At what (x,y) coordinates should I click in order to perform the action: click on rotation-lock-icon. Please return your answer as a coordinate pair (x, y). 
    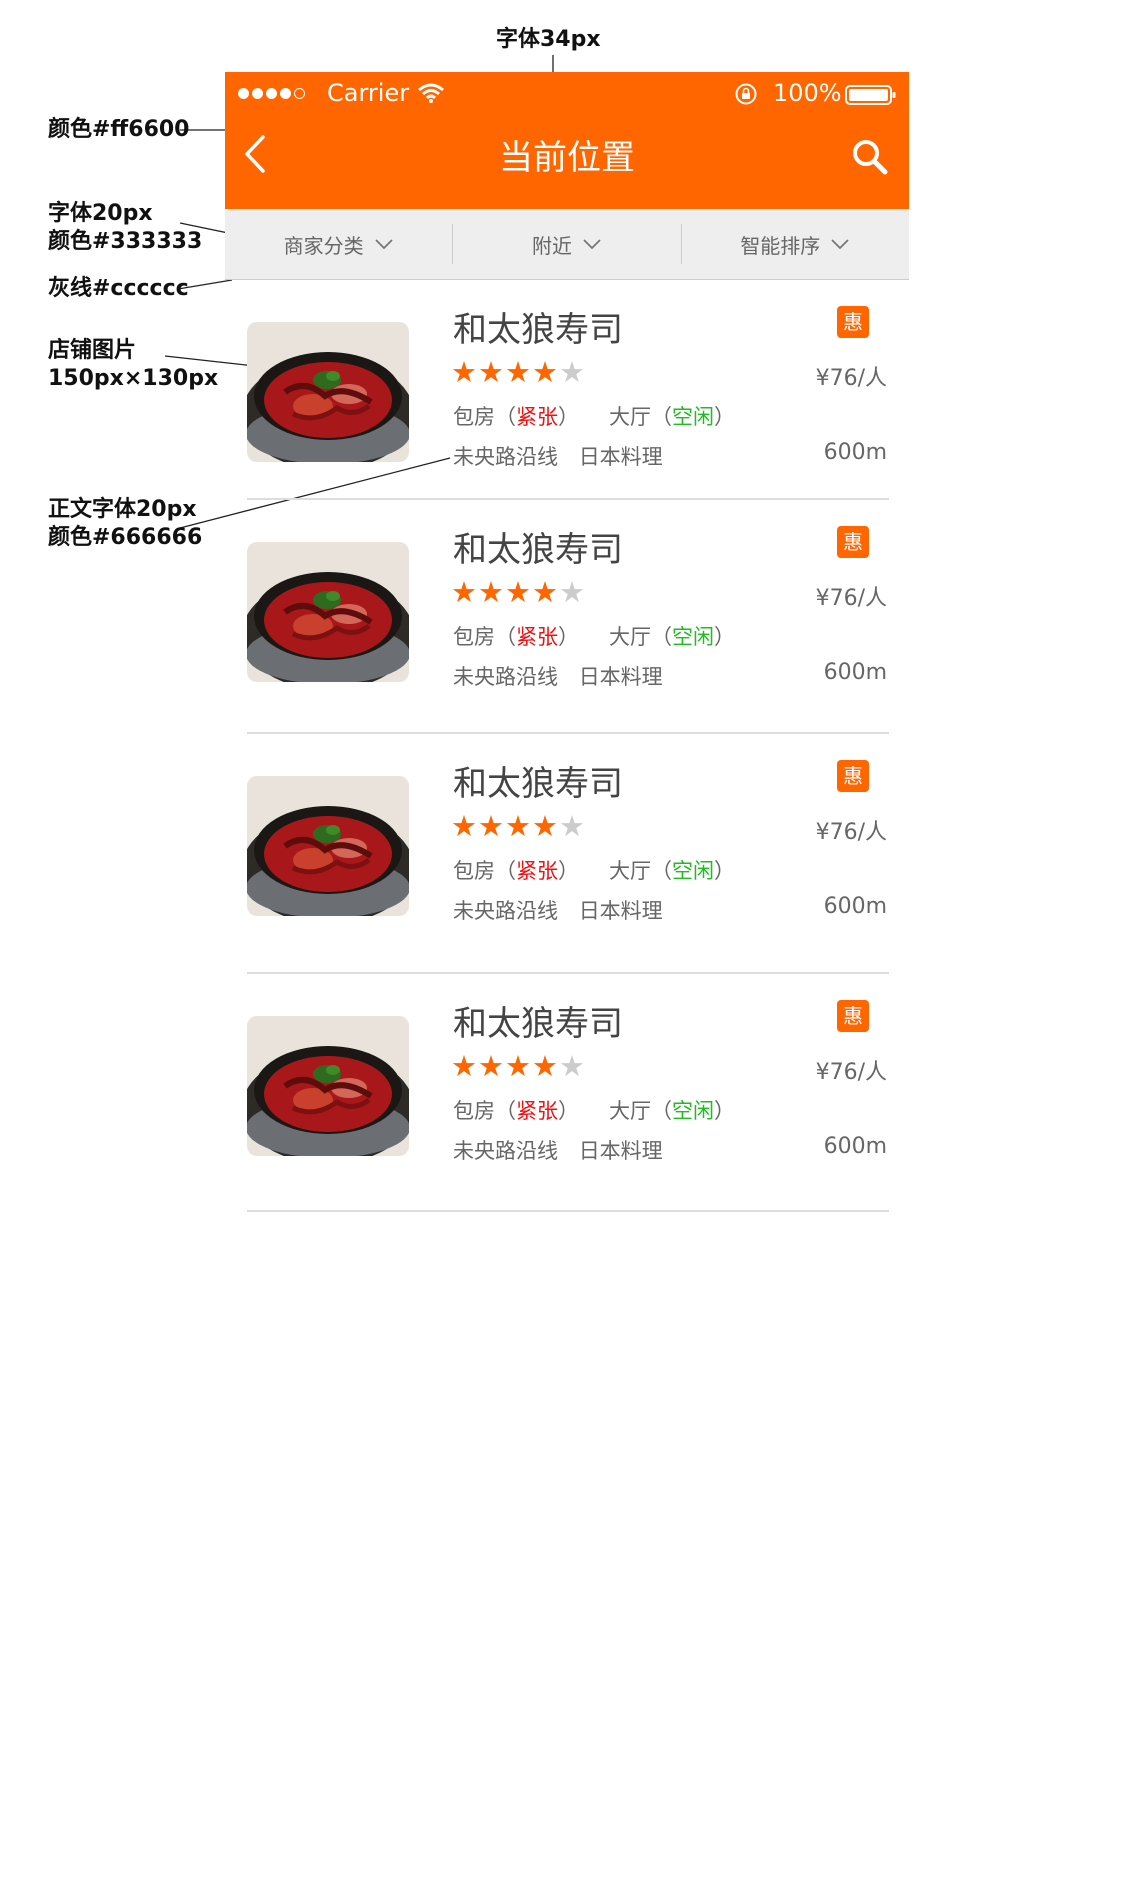
    Looking at the image, I should click on (746, 94).